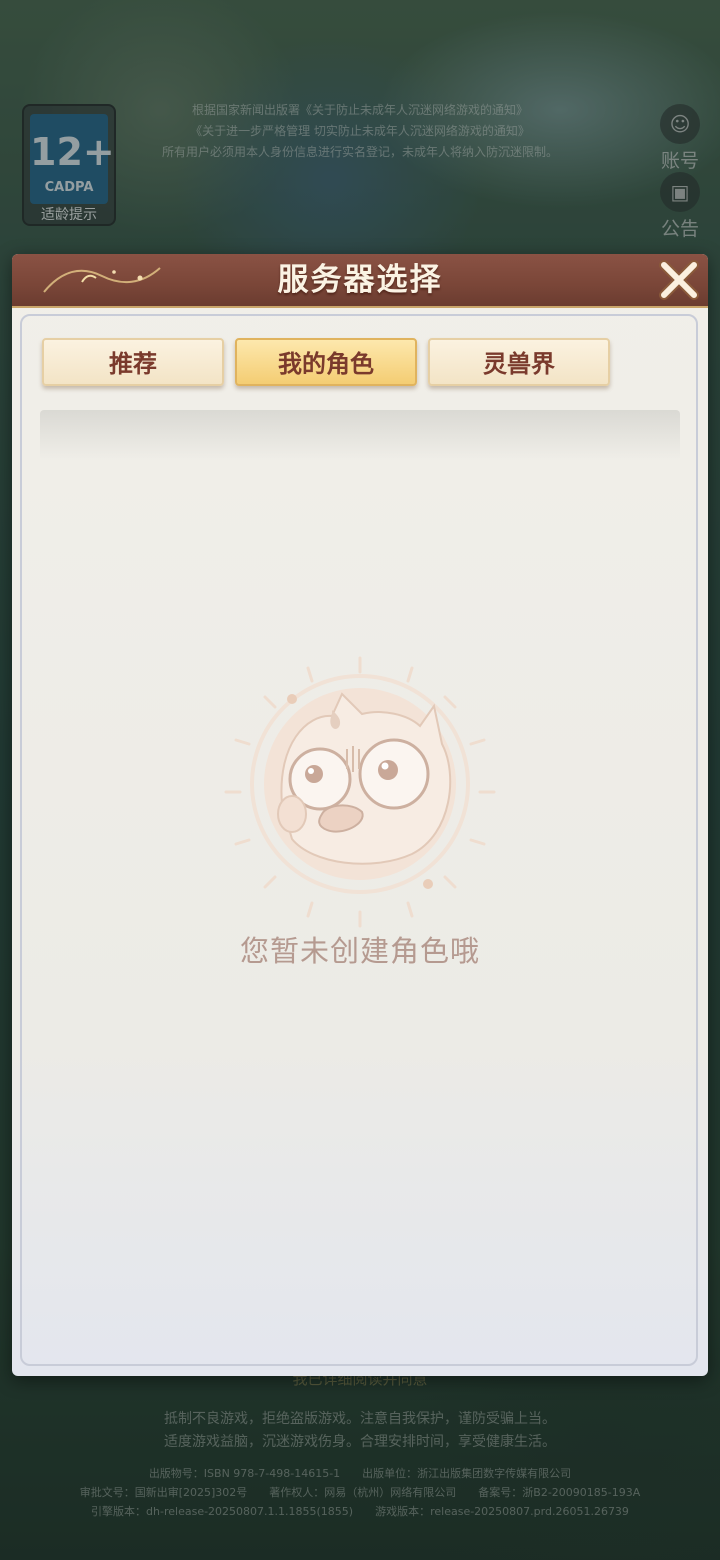 Image resolution: width=720 pixels, height=1560 pixels. What do you see at coordinates (326, 362) in the screenshot?
I see `tab-my-characters: 我的角色` at bounding box center [326, 362].